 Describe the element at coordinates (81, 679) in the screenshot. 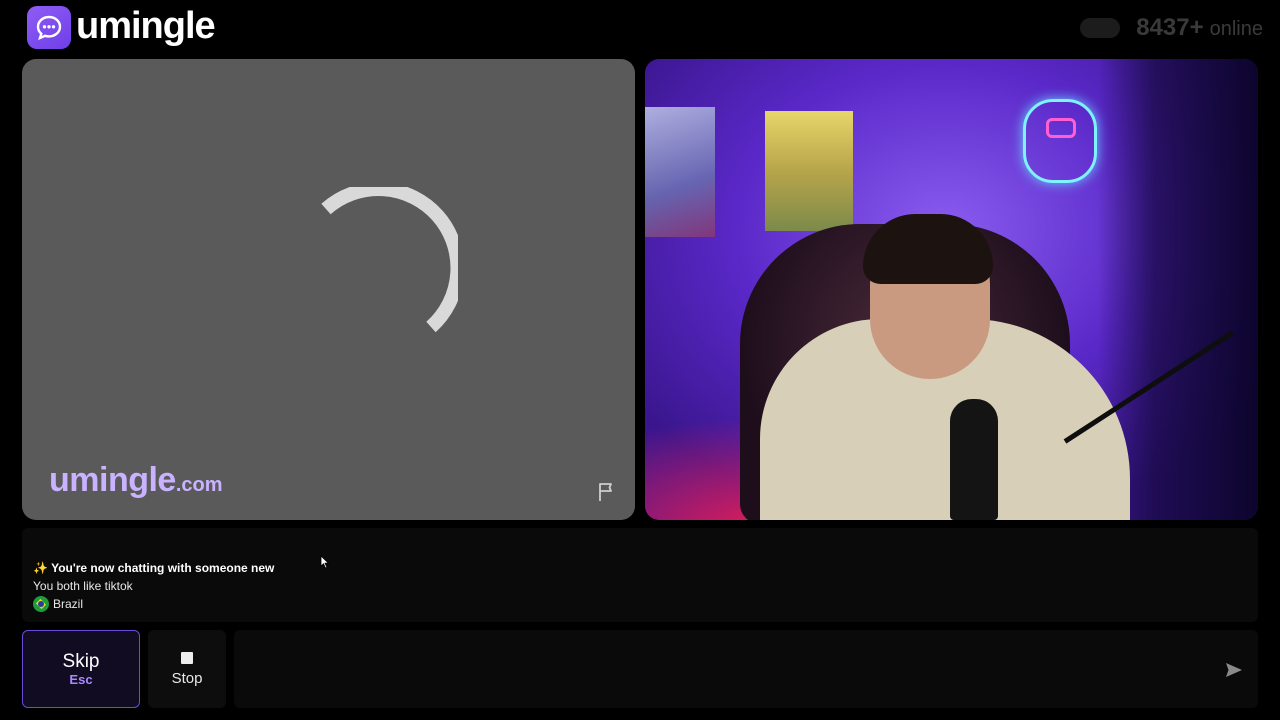

I see `skip-shortcut: Esc` at that location.